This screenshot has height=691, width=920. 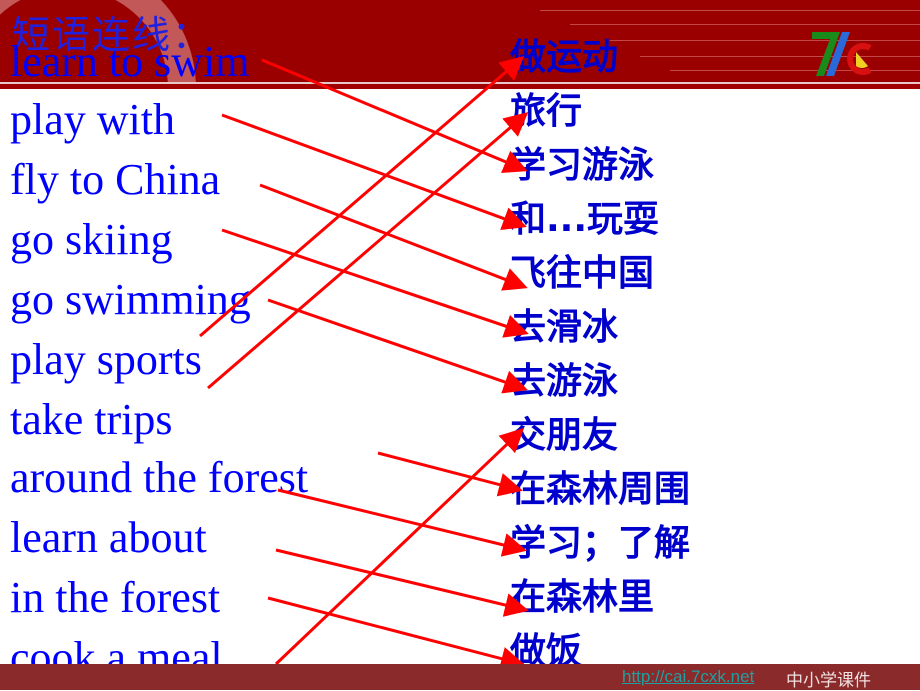 I want to click on chinese-phrase: 学习游泳, so click(x=582, y=165).